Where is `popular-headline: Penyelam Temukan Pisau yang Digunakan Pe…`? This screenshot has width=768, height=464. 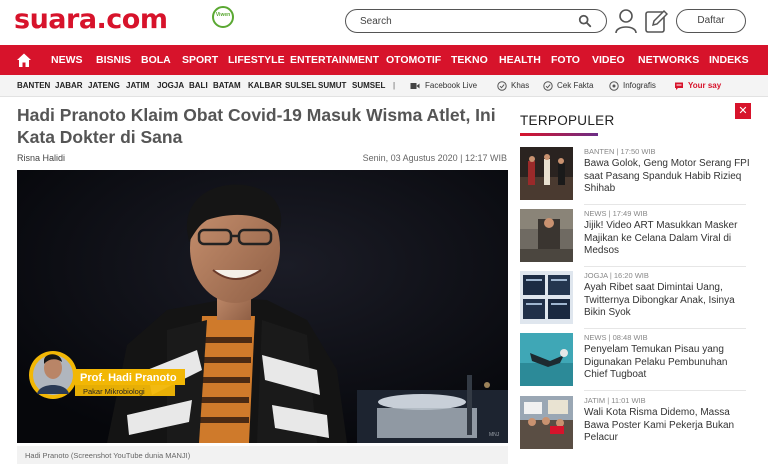 popular-headline: Penyelam Temukan Pisau yang Digunakan Pe… is located at coordinates (667, 363).